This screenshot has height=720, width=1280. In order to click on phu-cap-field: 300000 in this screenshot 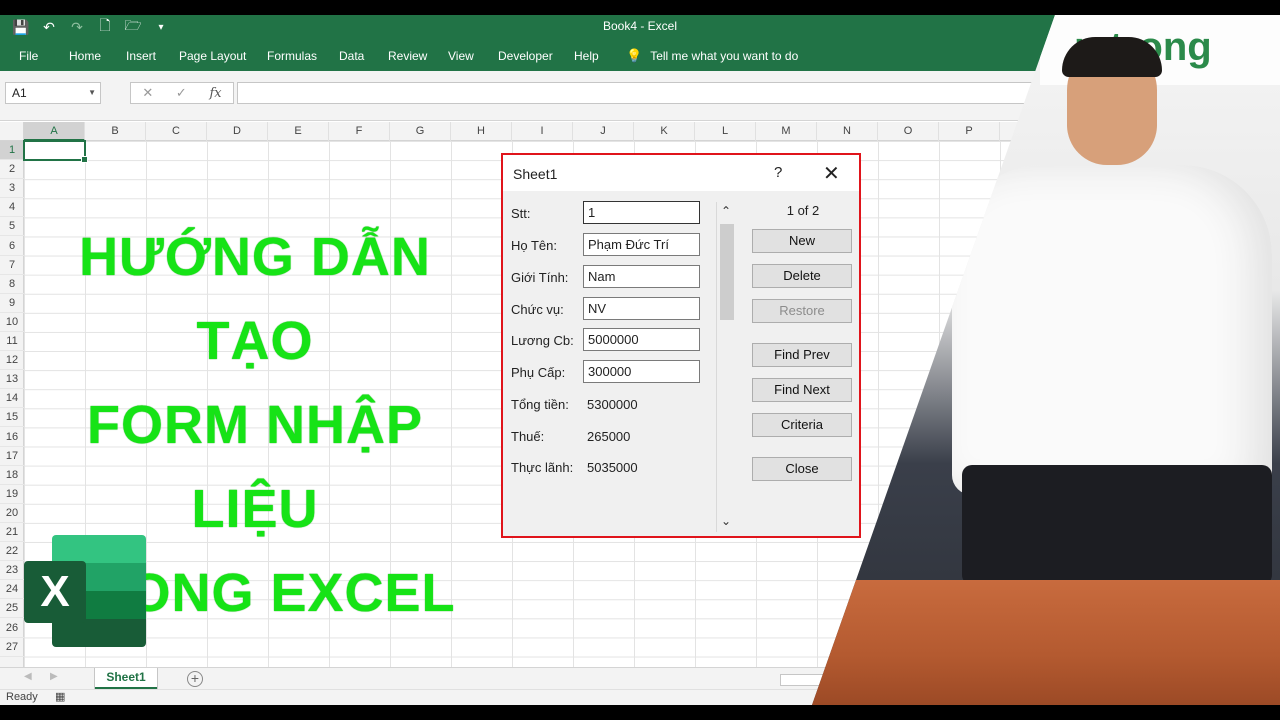, I will do `click(641, 371)`.